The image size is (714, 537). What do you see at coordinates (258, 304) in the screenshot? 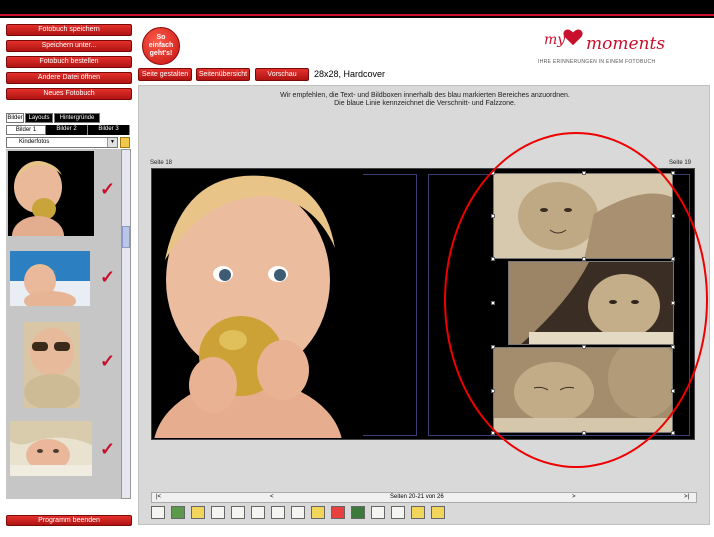
I see `baby-apple-photo` at bounding box center [258, 304].